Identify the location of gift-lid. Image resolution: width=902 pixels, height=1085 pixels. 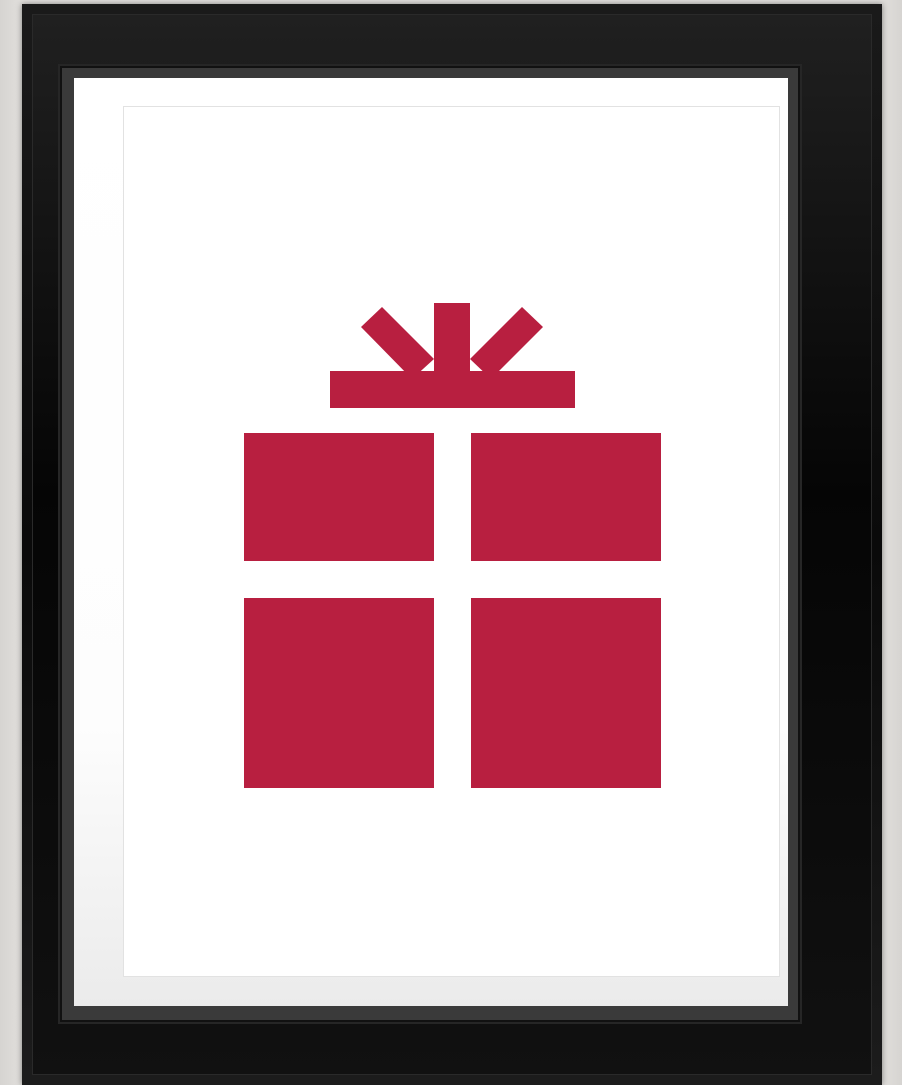
(452, 389).